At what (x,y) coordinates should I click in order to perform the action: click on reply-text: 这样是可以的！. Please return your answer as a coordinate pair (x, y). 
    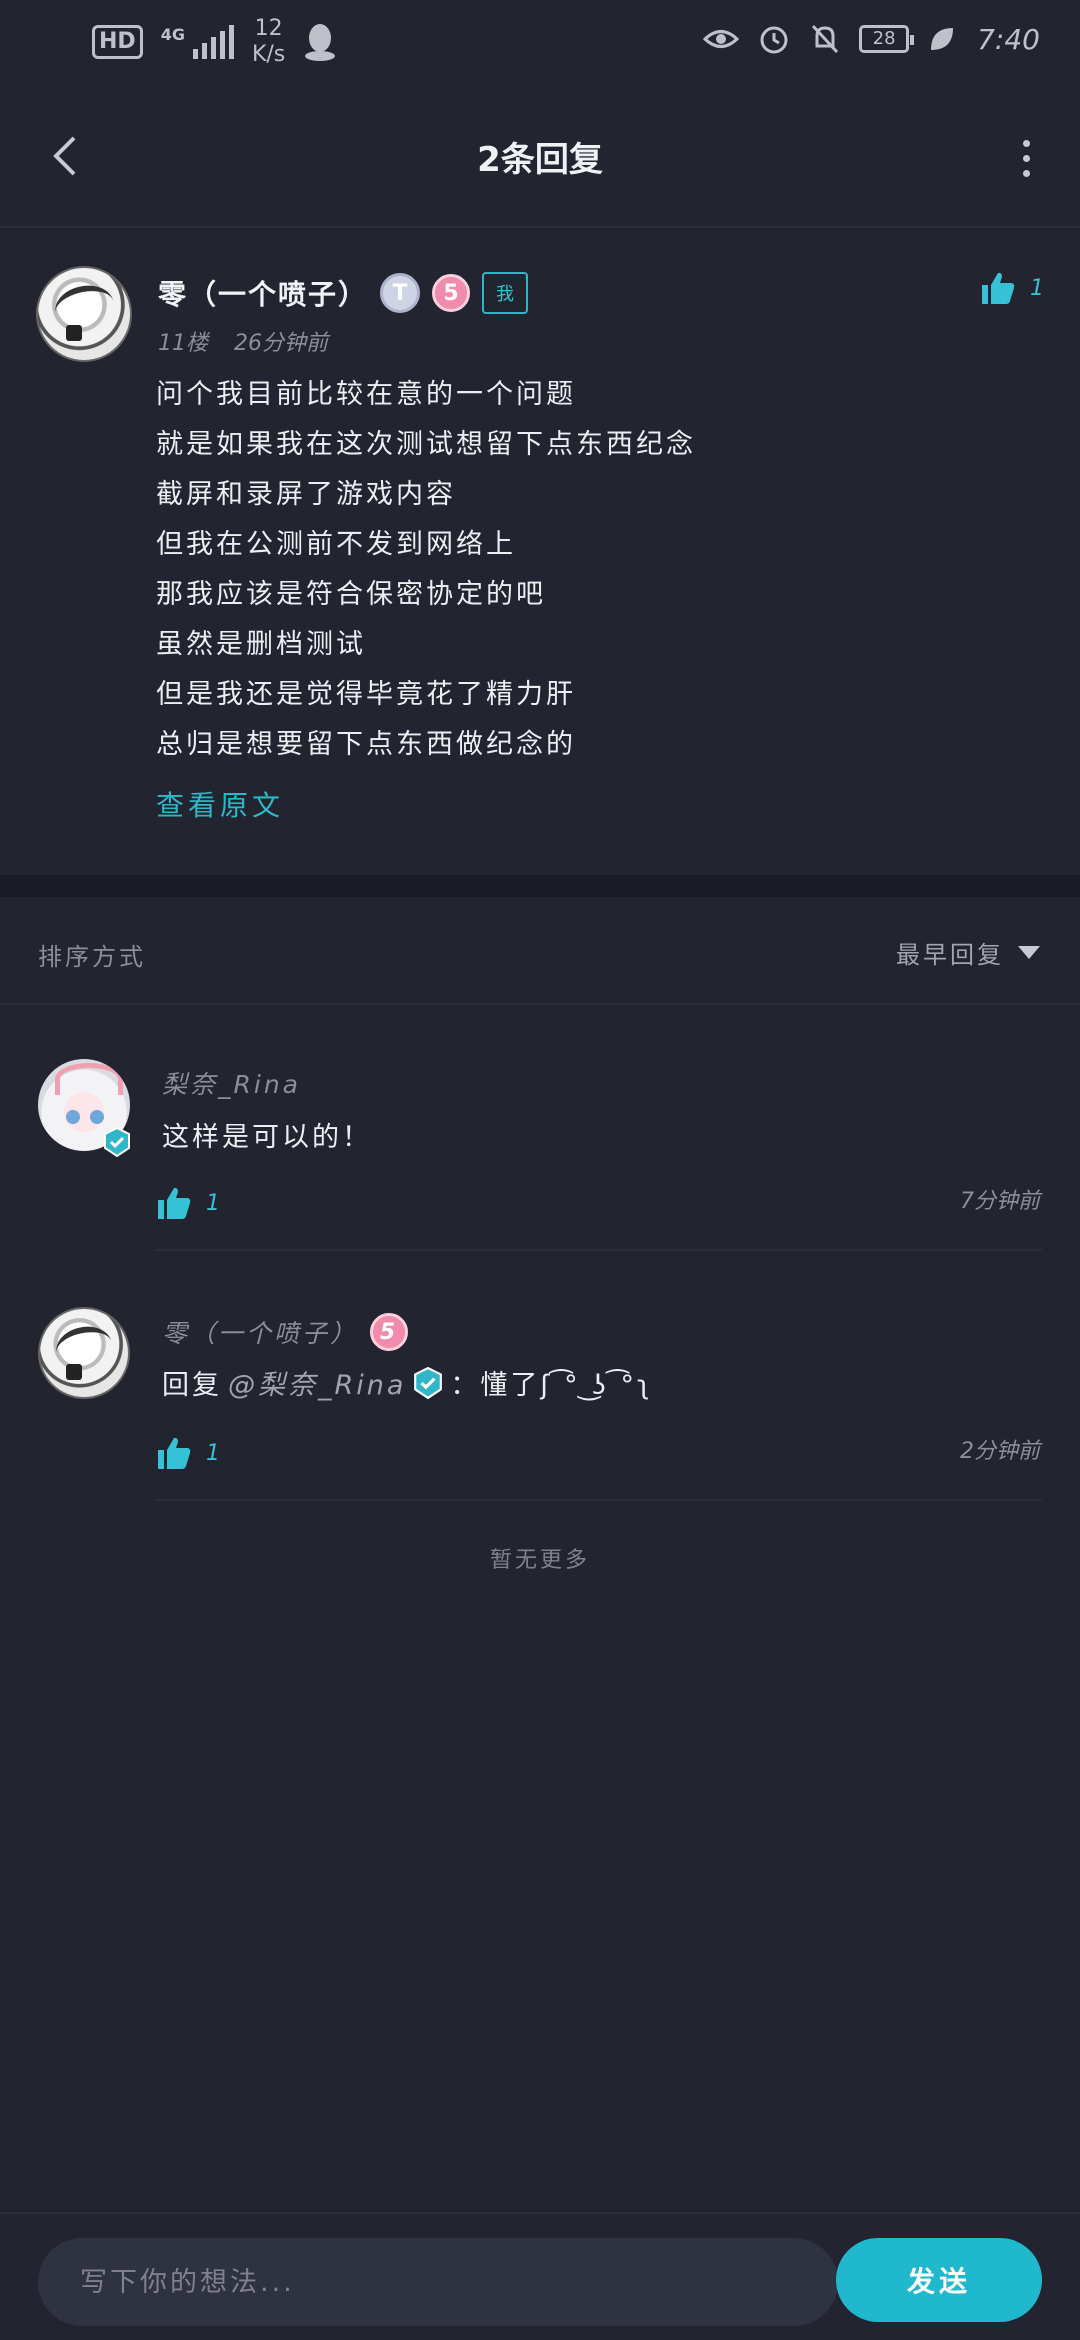
    Looking at the image, I should click on (267, 1134).